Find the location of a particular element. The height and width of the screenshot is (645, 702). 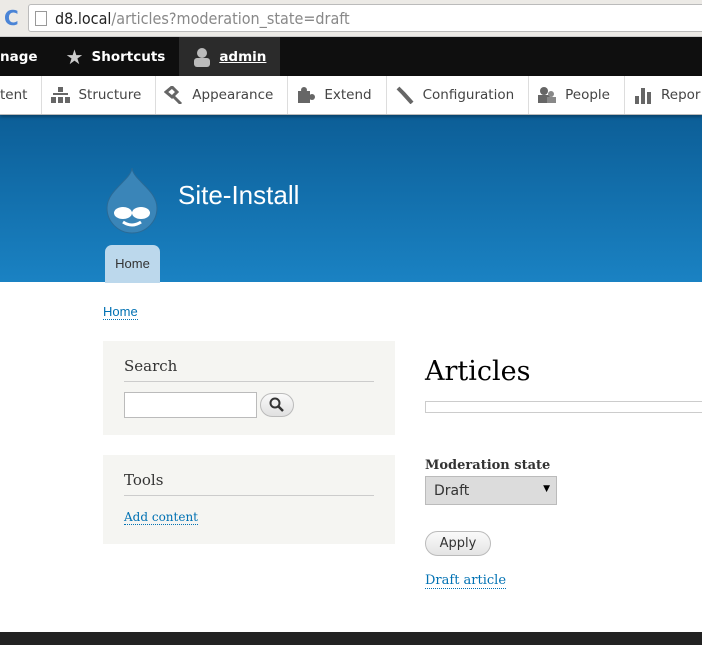

search-icon is located at coordinates (276, 404).